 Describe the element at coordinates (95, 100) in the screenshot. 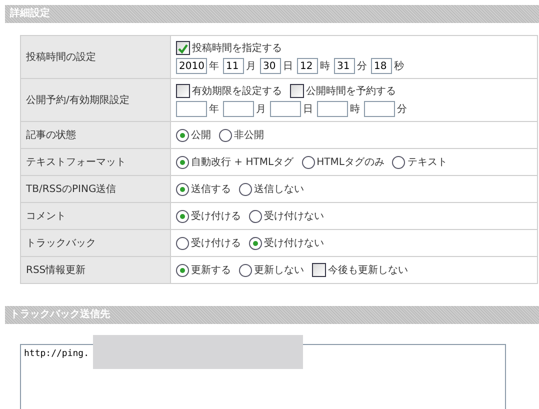

I see `setting-label: 公開予約/有効期限設定` at that location.